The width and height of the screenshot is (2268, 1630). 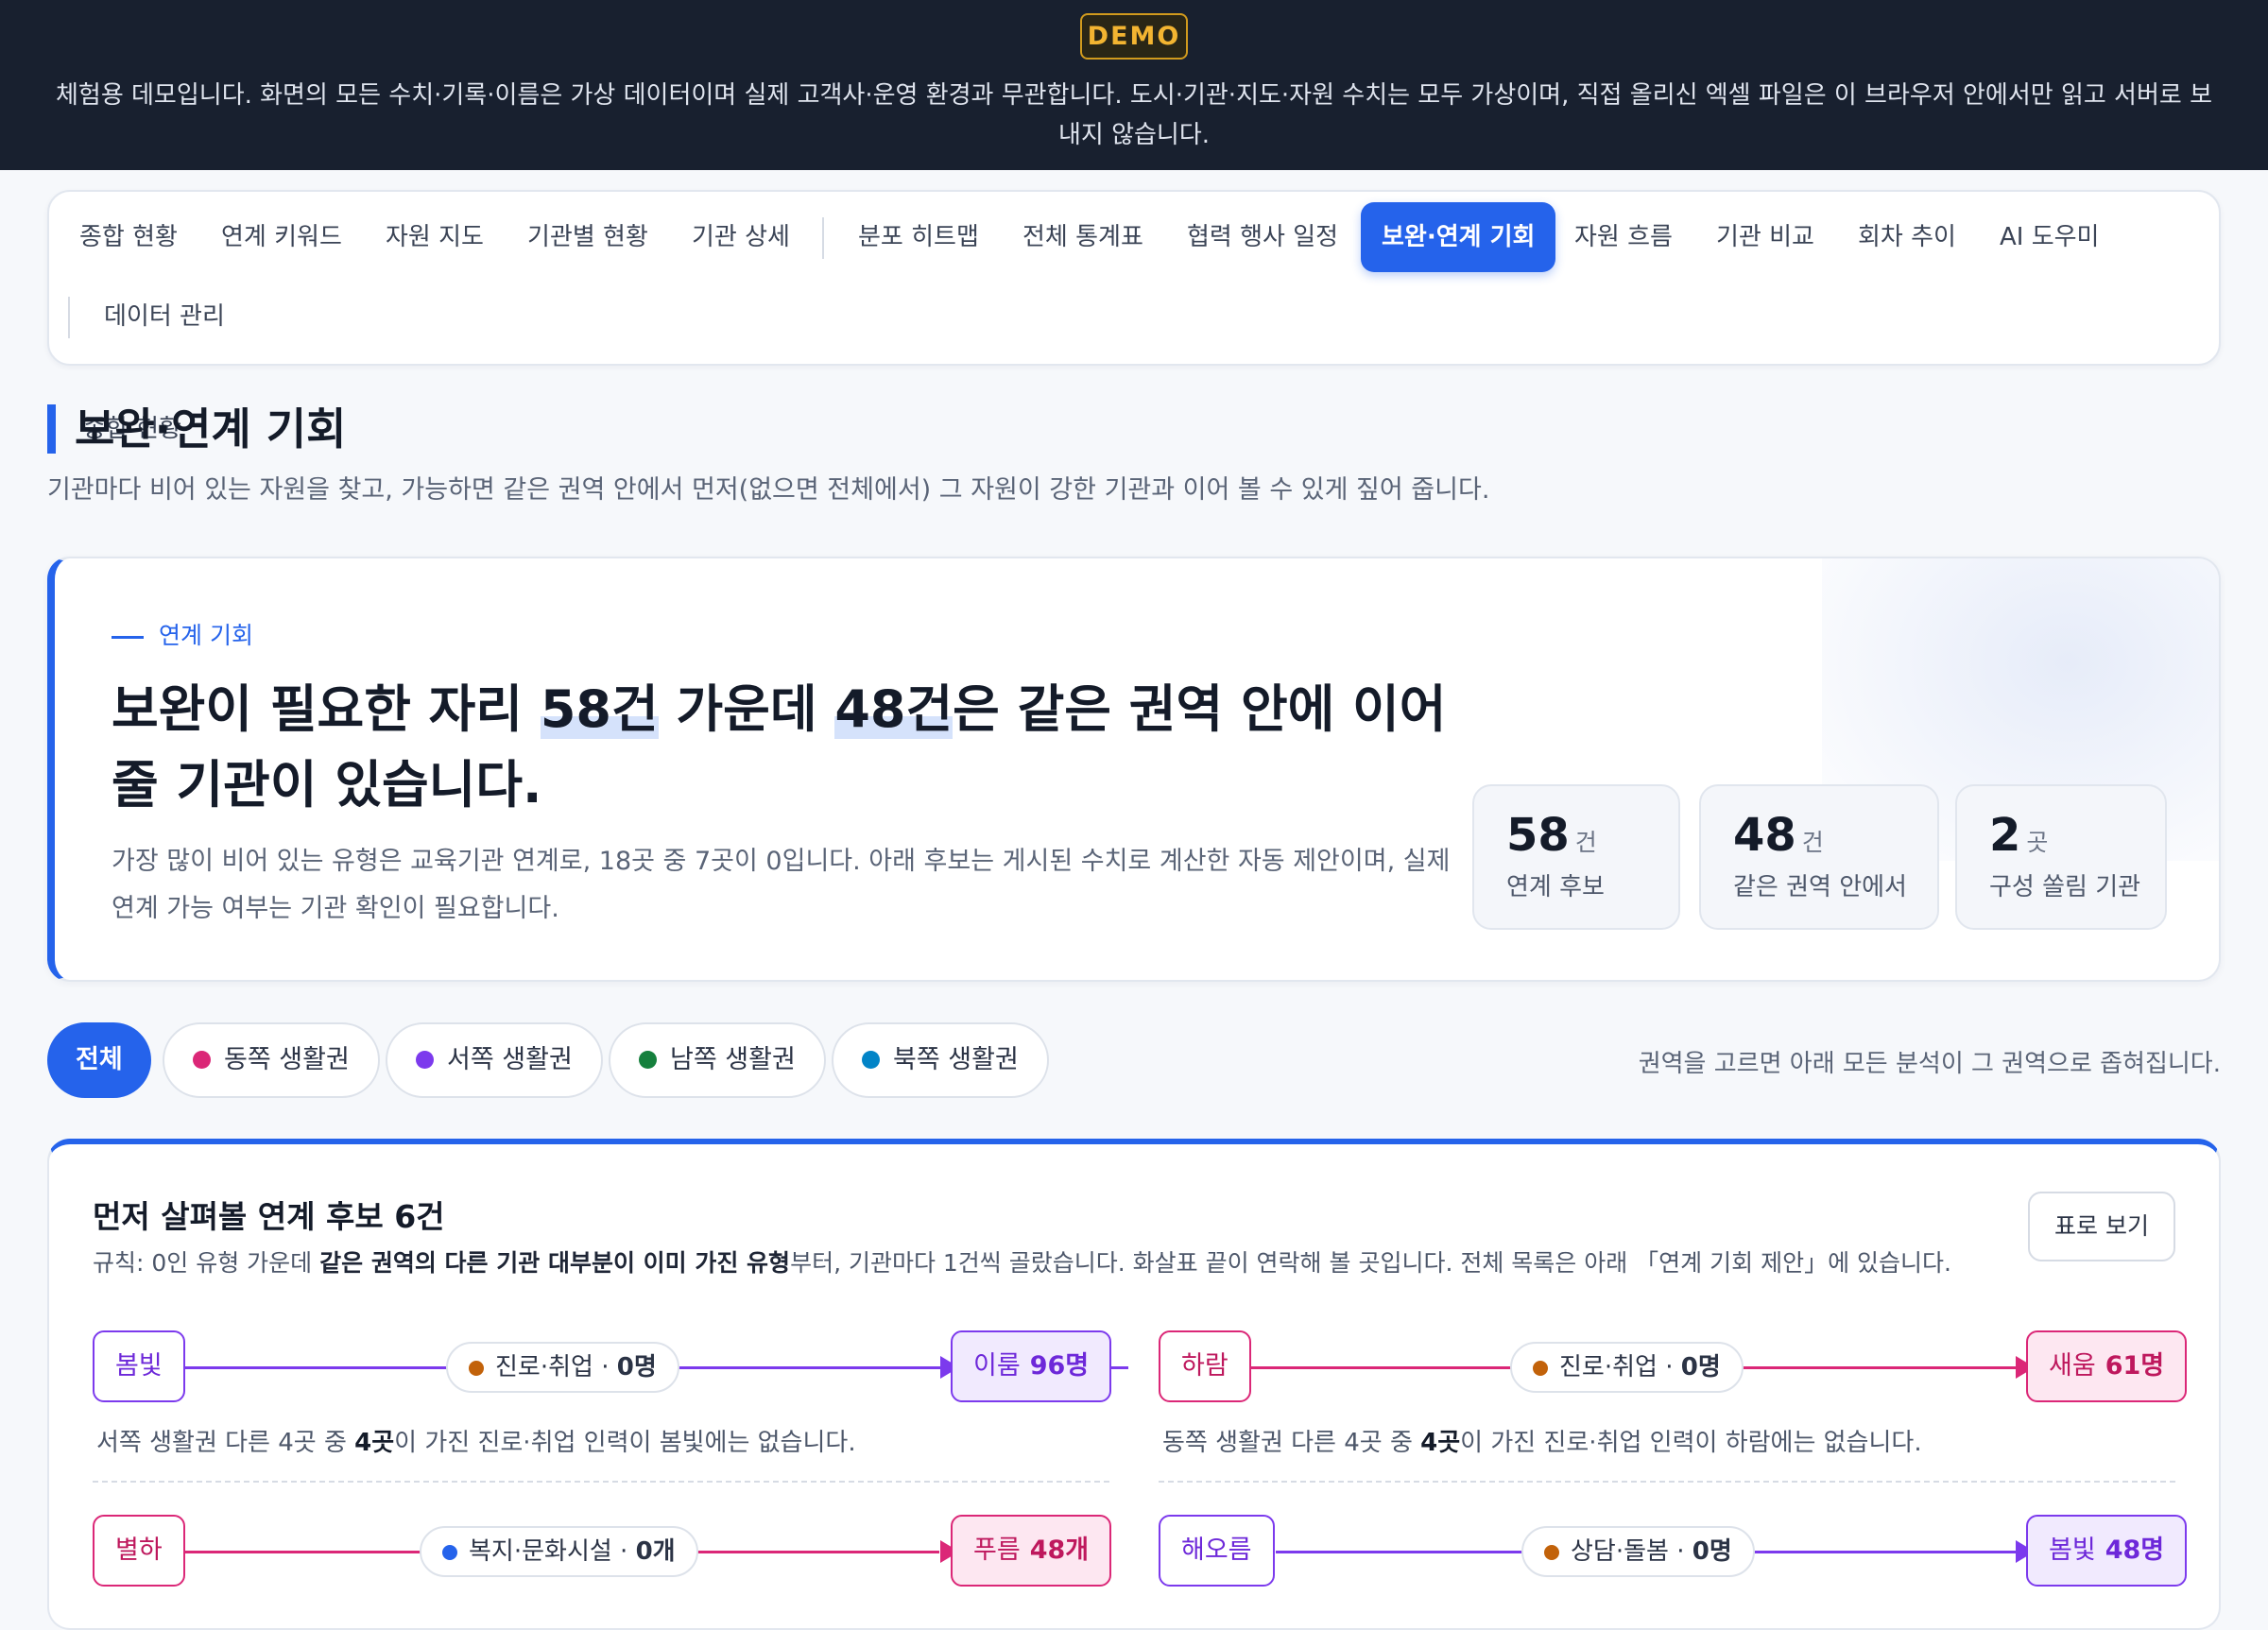 What do you see at coordinates (918, 237) in the screenshot?
I see `nav-heatmap: 분포 히트맵` at bounding box center [918, 237].